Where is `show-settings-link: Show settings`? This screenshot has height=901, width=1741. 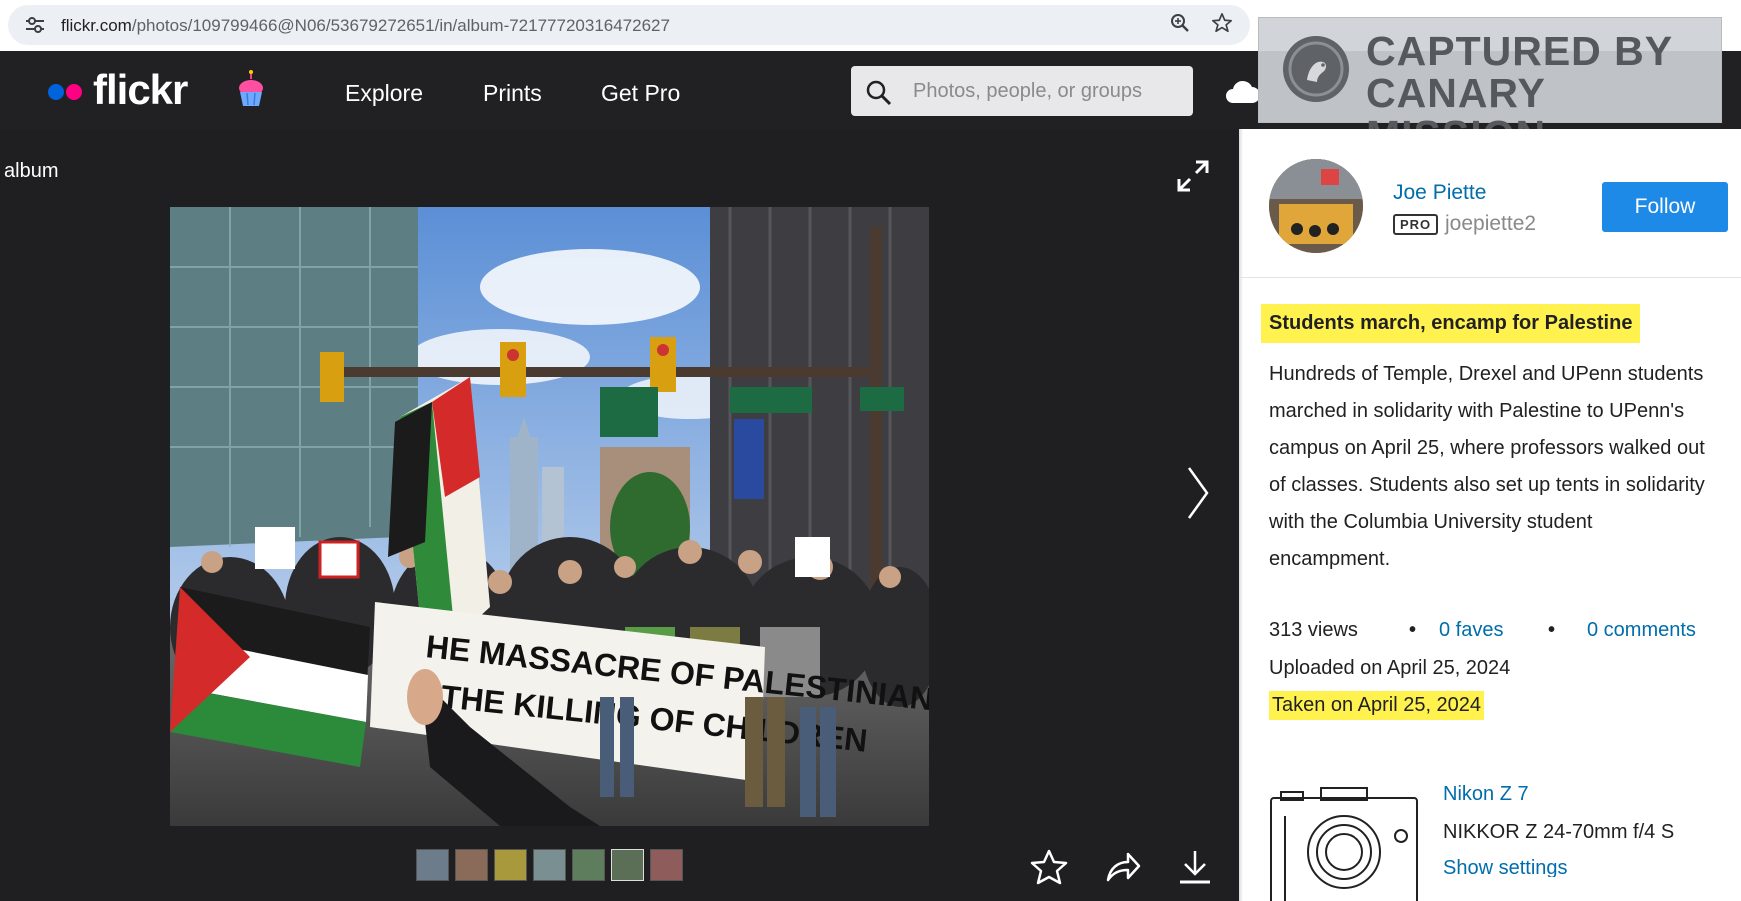 show-settings-link: Show settings is located at coordinates (1505, 867).